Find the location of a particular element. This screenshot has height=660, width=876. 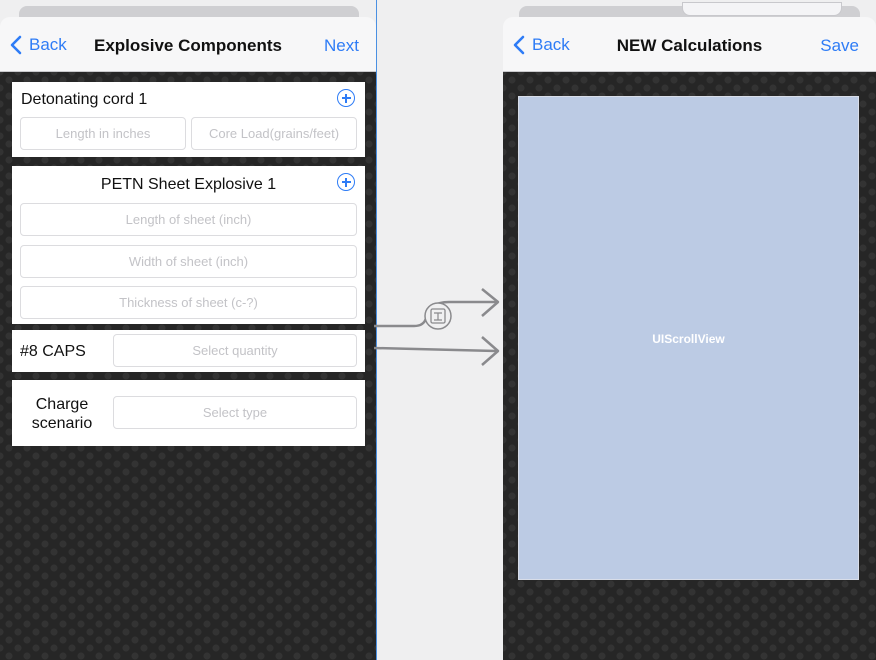

caps-quantity-select: Select quantity is located at coordinates (235, 350).